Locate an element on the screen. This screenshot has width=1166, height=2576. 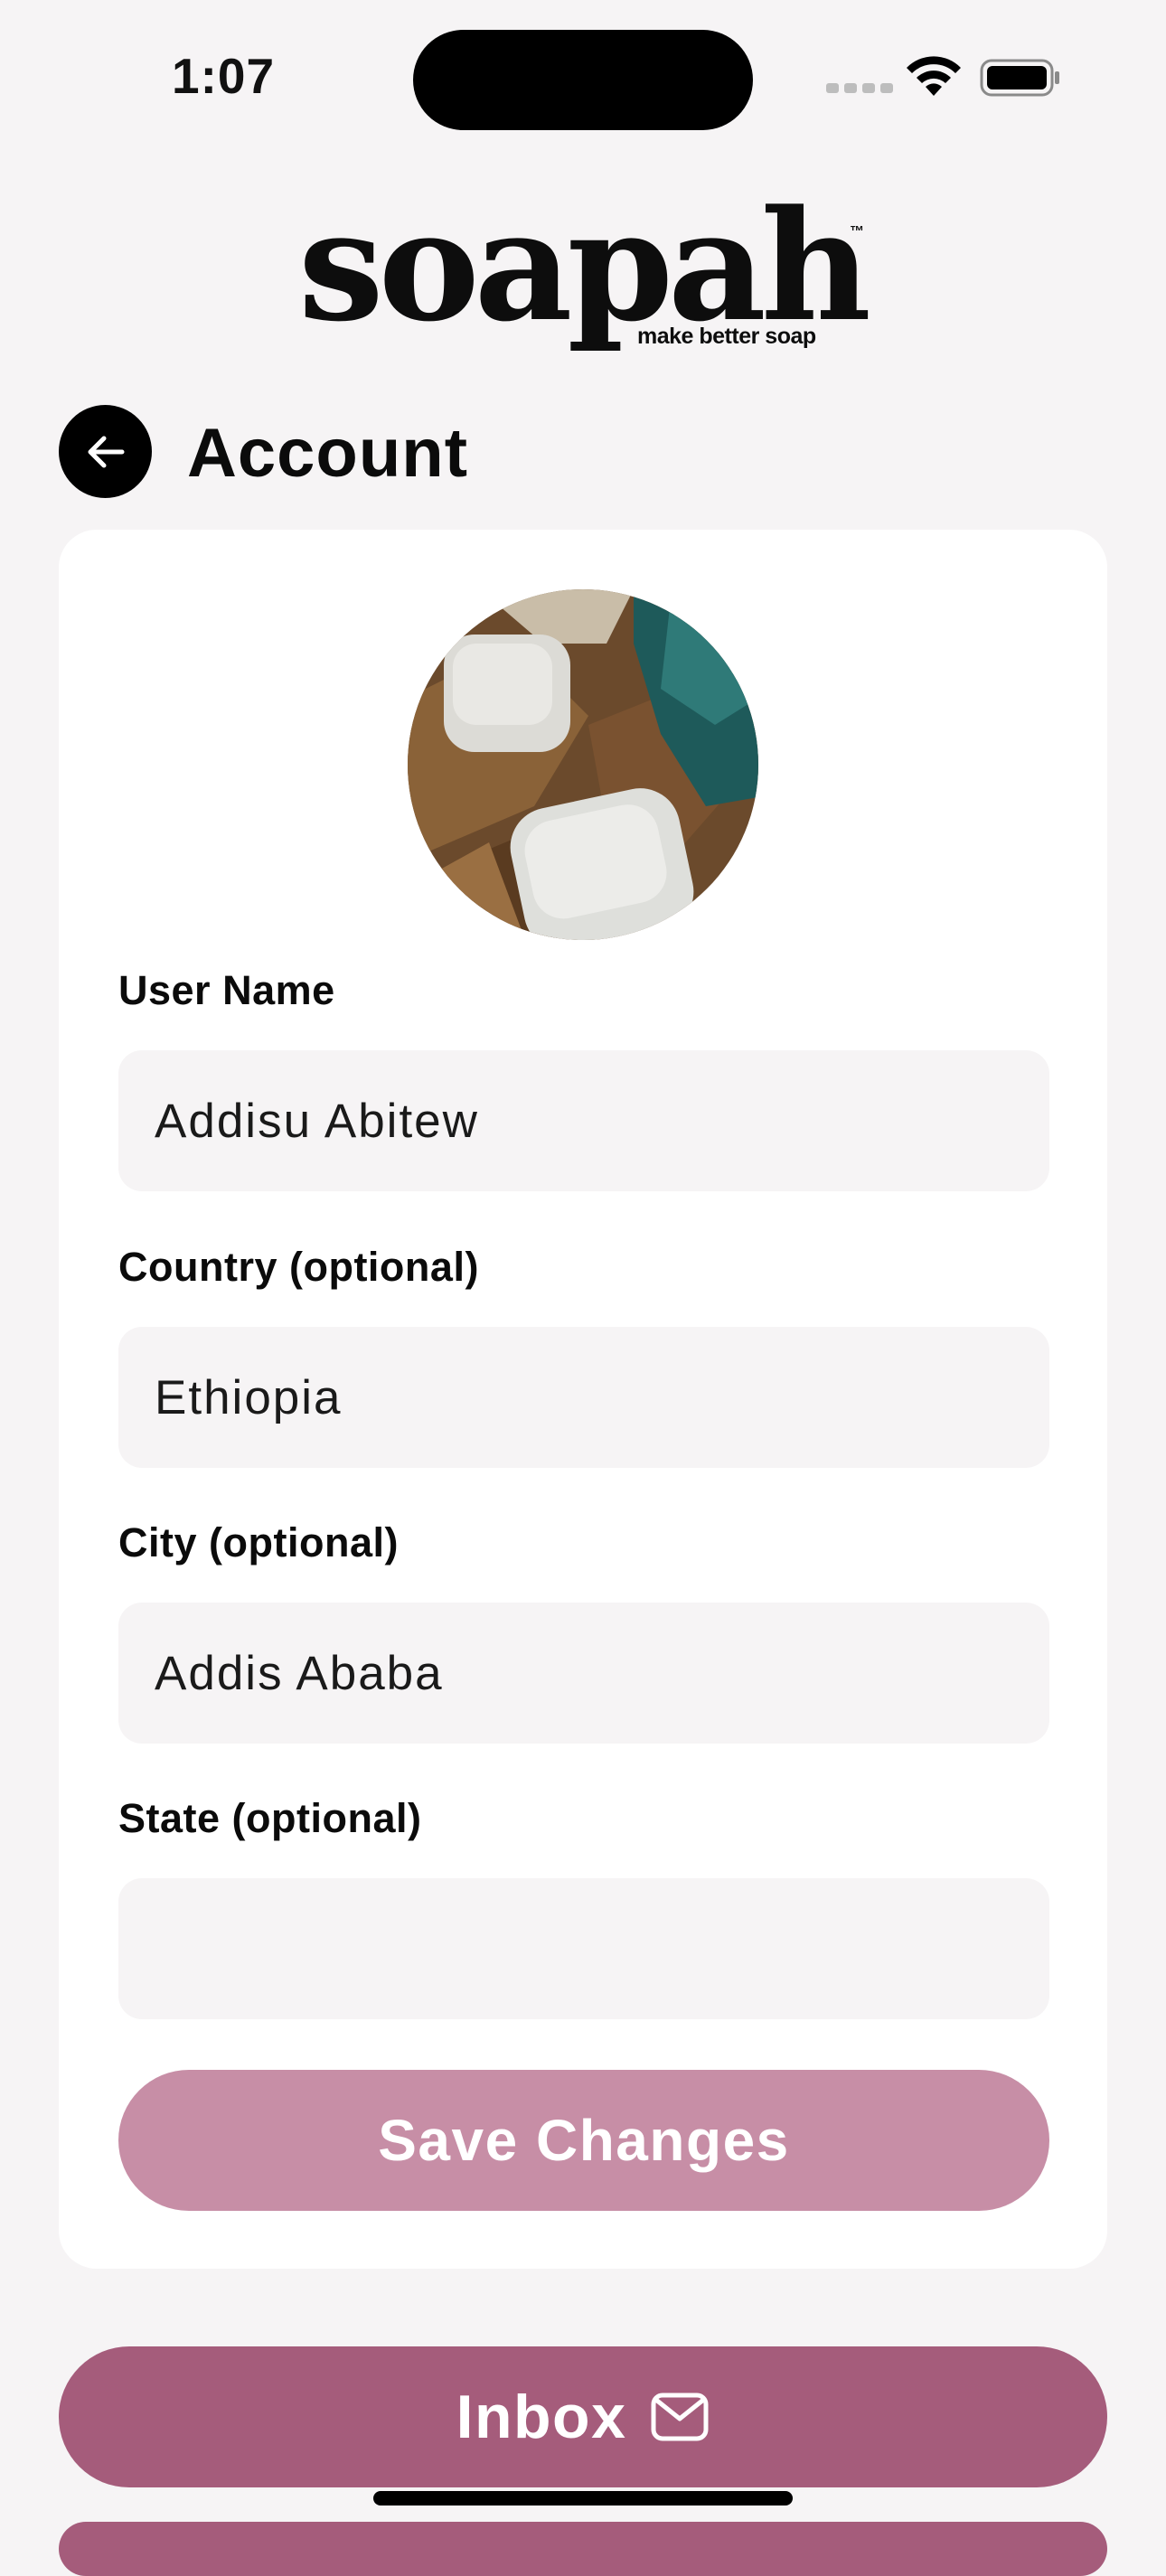
inbox-button: Inbox is located at coordinates (583, 2416).